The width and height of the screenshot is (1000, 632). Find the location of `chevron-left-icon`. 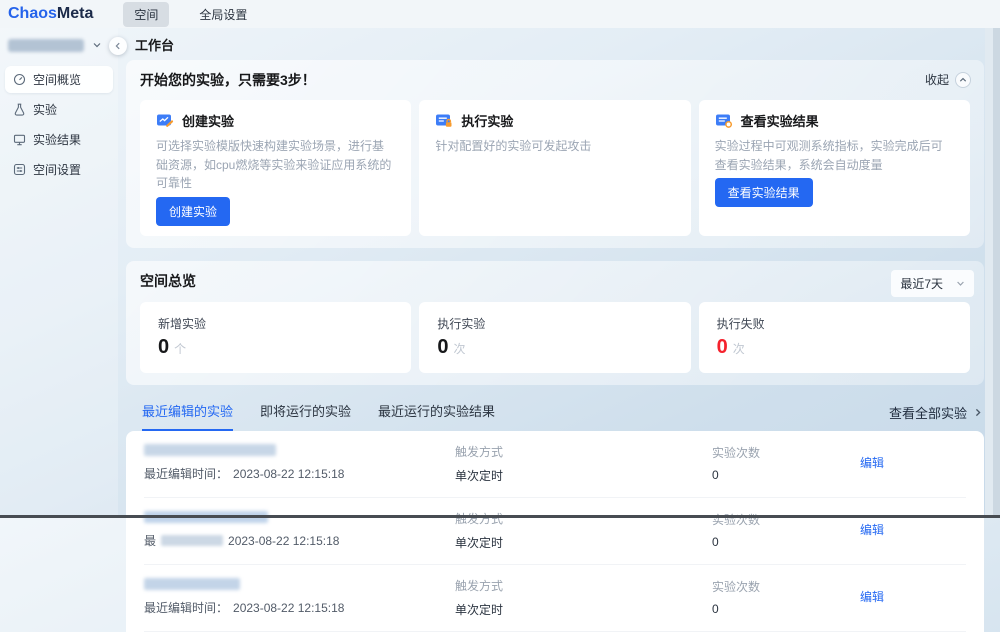

chevron-left-icon is located at coordinates (117, 46).